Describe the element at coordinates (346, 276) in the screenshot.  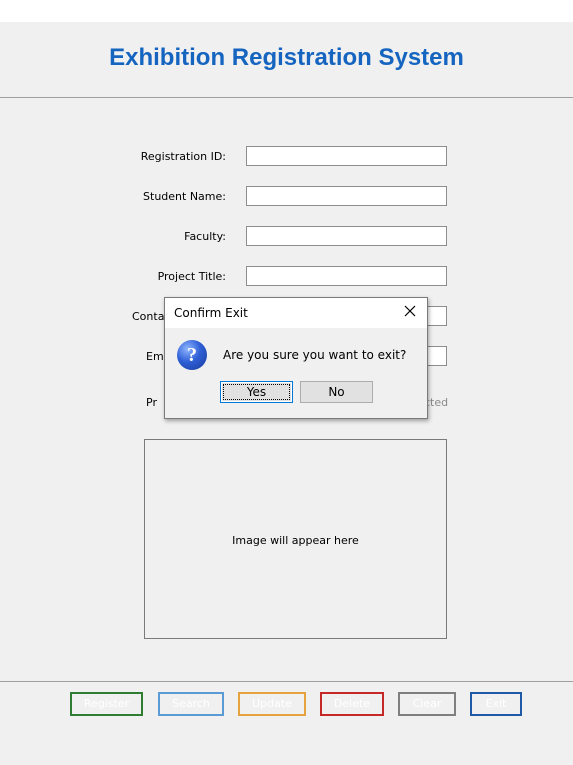
I see `project-title-input` at that location.